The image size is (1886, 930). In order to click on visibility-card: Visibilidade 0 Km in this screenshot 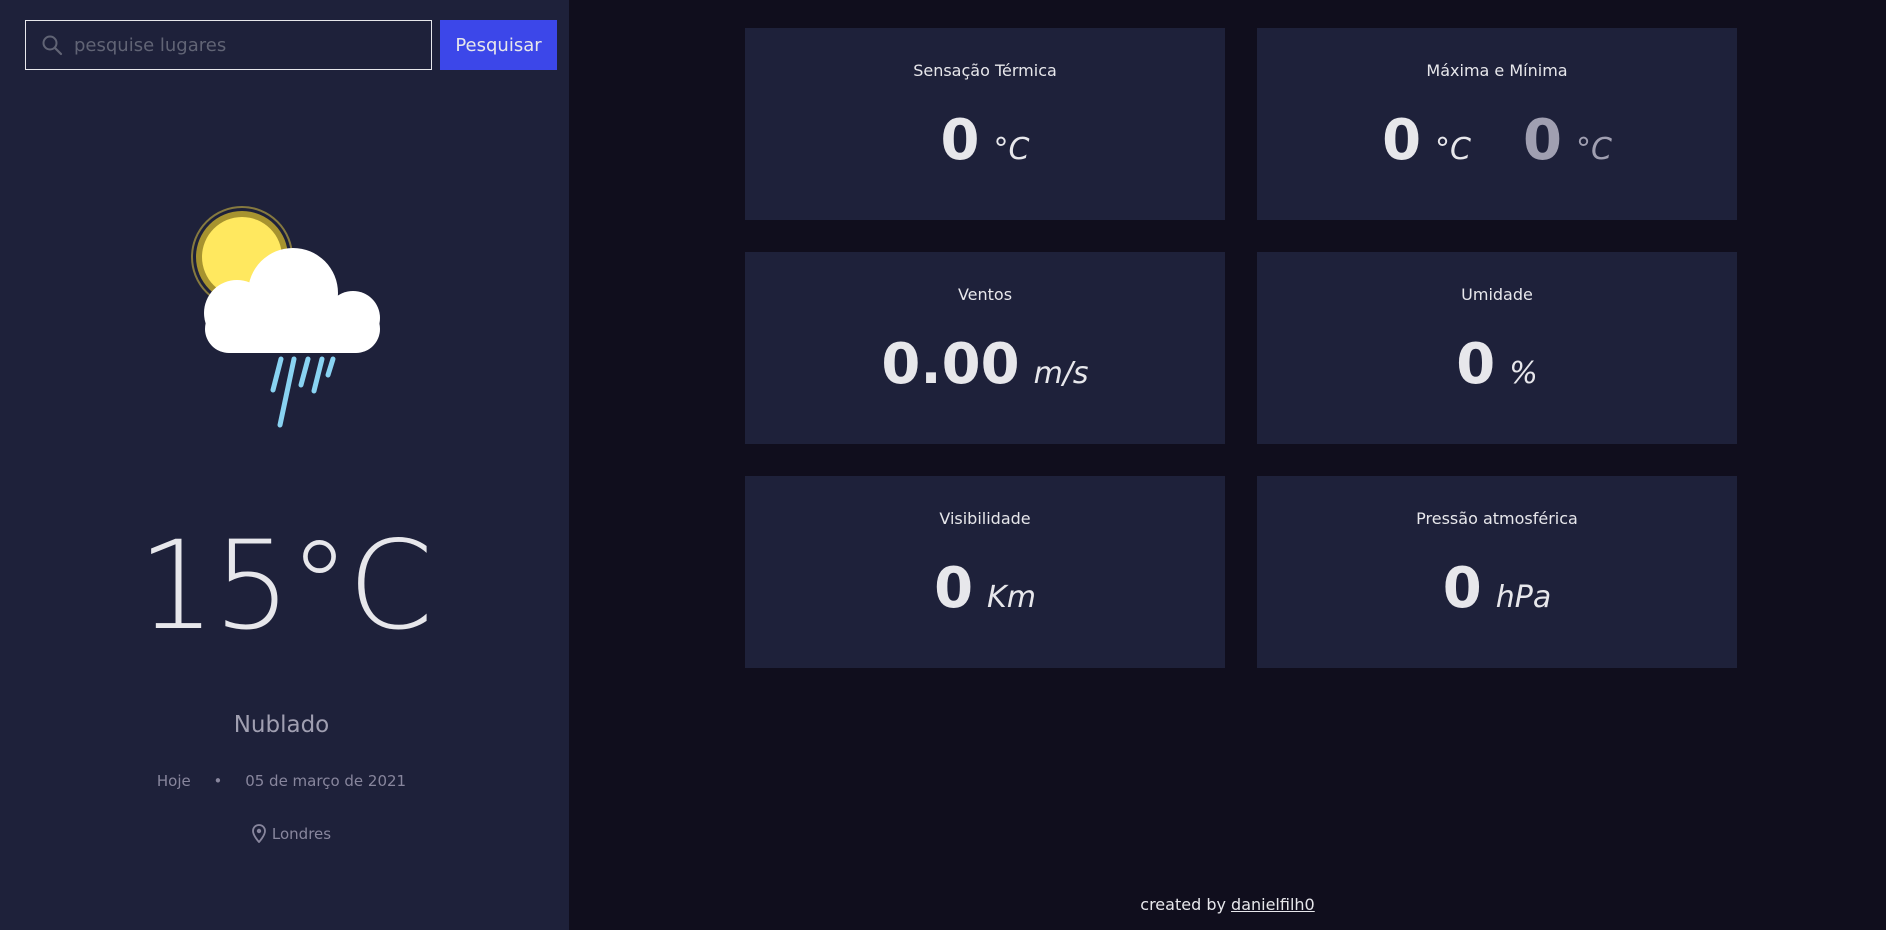, I will do `click(985, 572)`.